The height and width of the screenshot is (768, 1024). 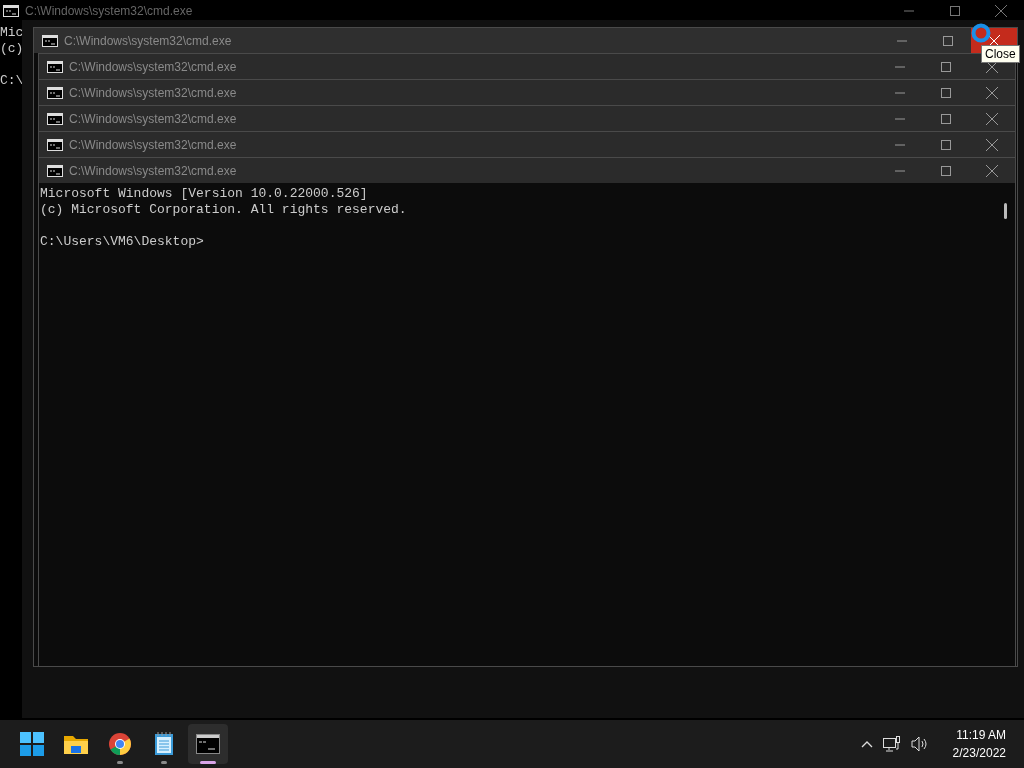 What do you see at coordinates (120, 744) in the screenshot?
I see `browser-icon` at bounding box center [120, 744].